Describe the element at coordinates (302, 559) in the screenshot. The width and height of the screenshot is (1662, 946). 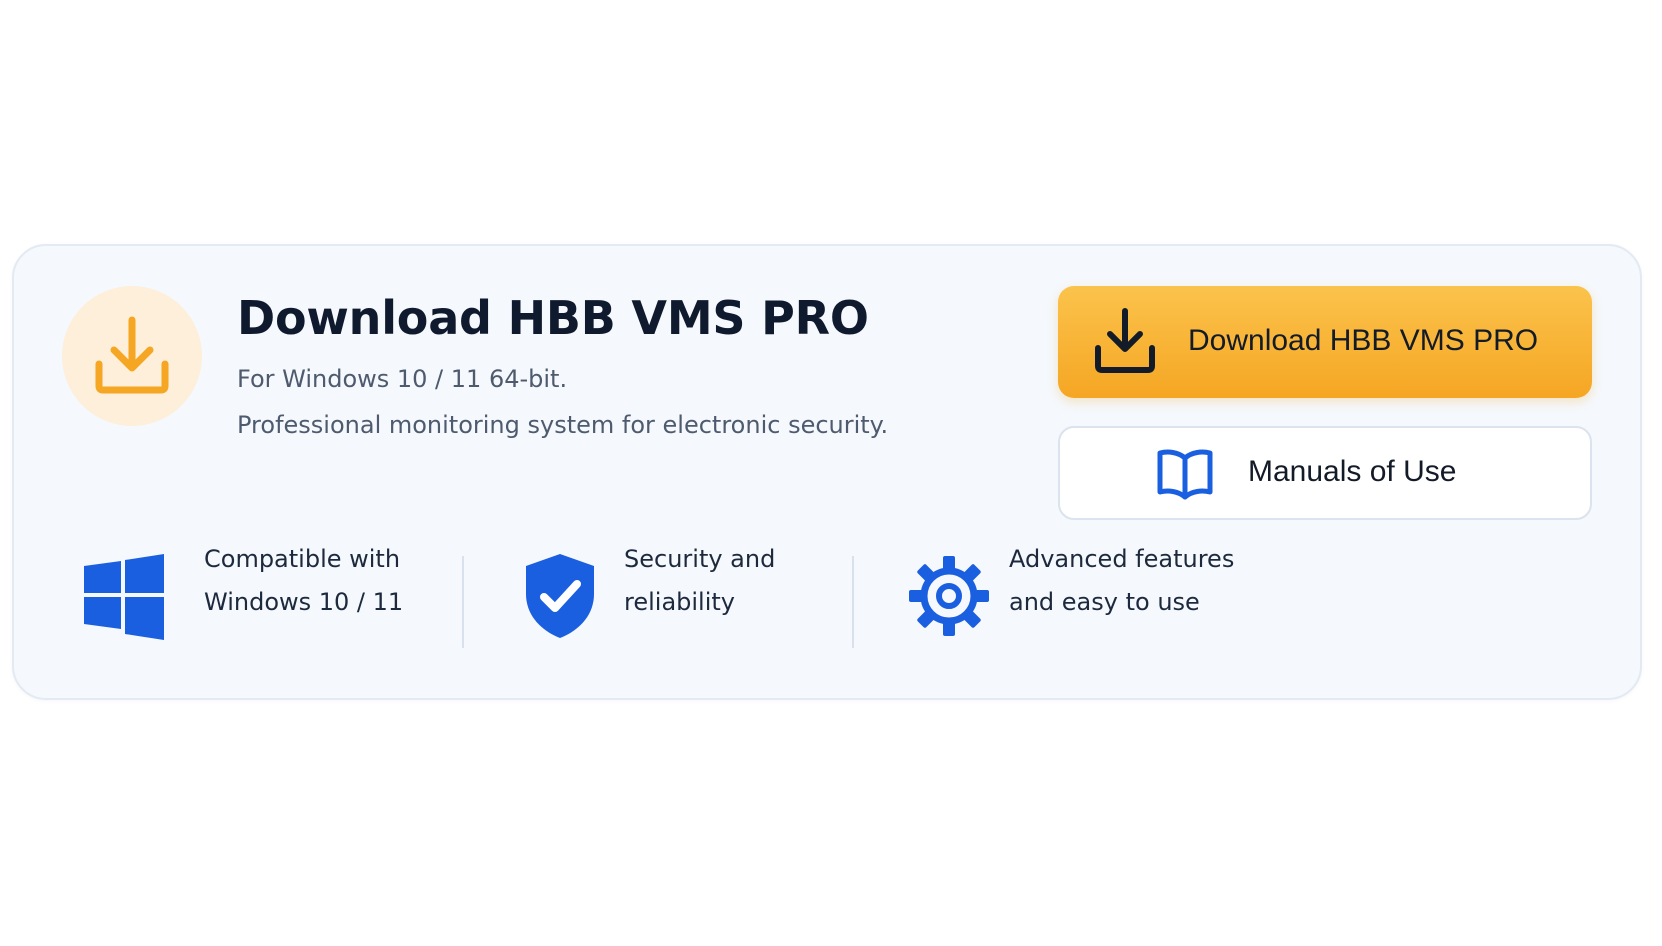
I see `feature-line: Compatible with` at that location.